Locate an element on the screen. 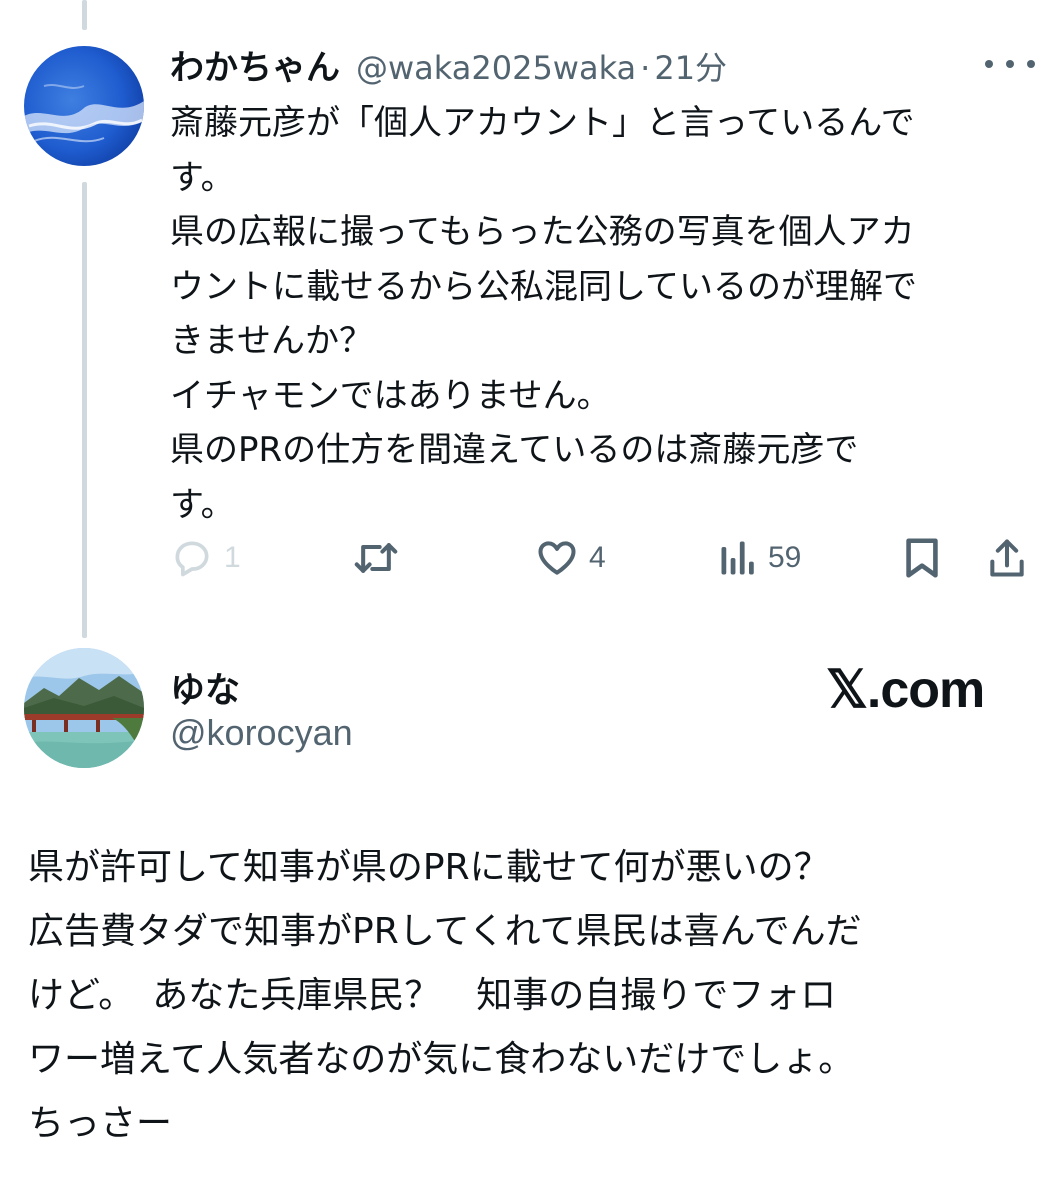 This screenshot has width=1058, height=1200. like-count: 4 is located at coordinates (597, 557).